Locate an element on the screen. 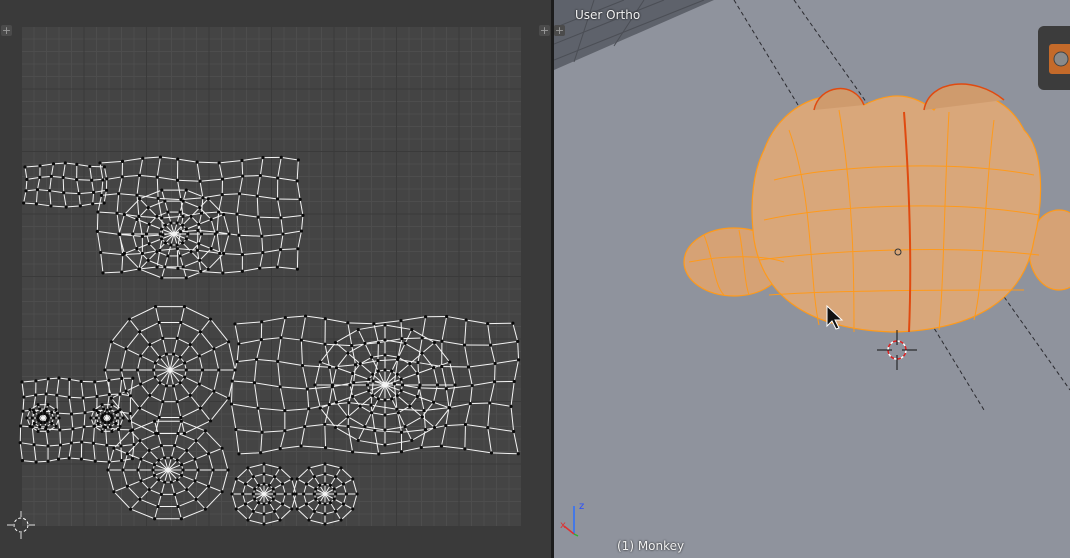 This screenshot has width=1070, height=558. 2d-cursor-icon is located at coordinates (21, 525).